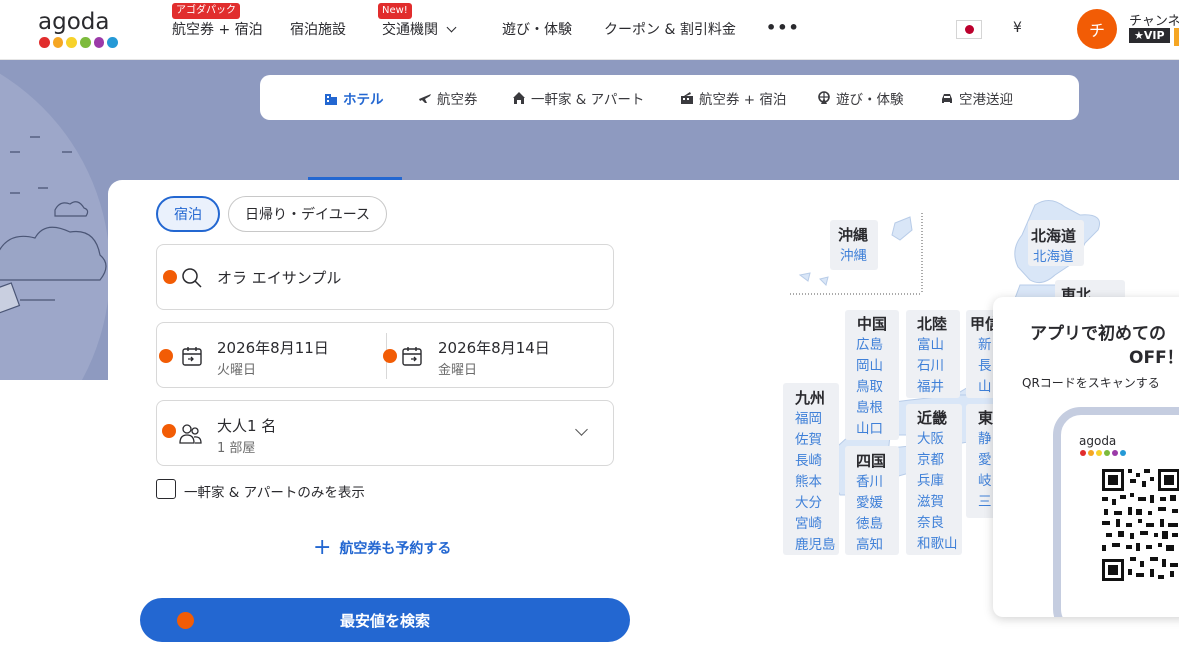 This screenshot has width=1179, height=650. I want to click on checkout-date: 2026年8月14日, so click(494, 347).